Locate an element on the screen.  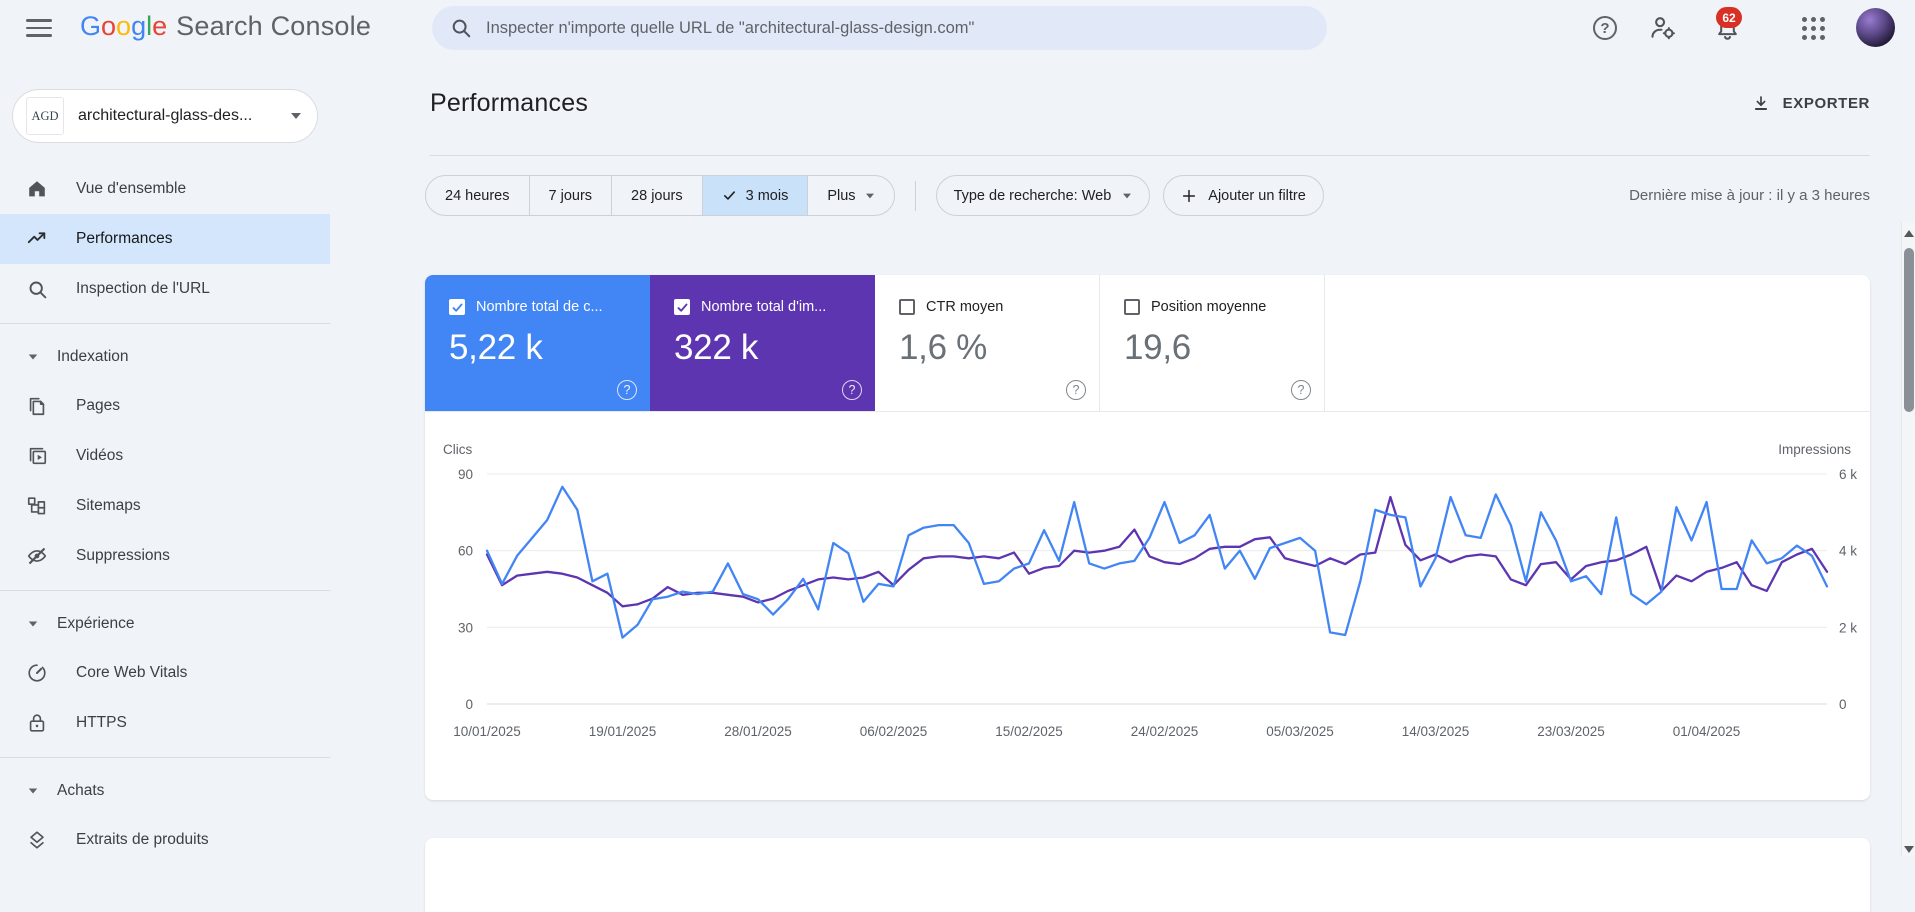
queries-panel-card is located at coordinates (1147, 875).